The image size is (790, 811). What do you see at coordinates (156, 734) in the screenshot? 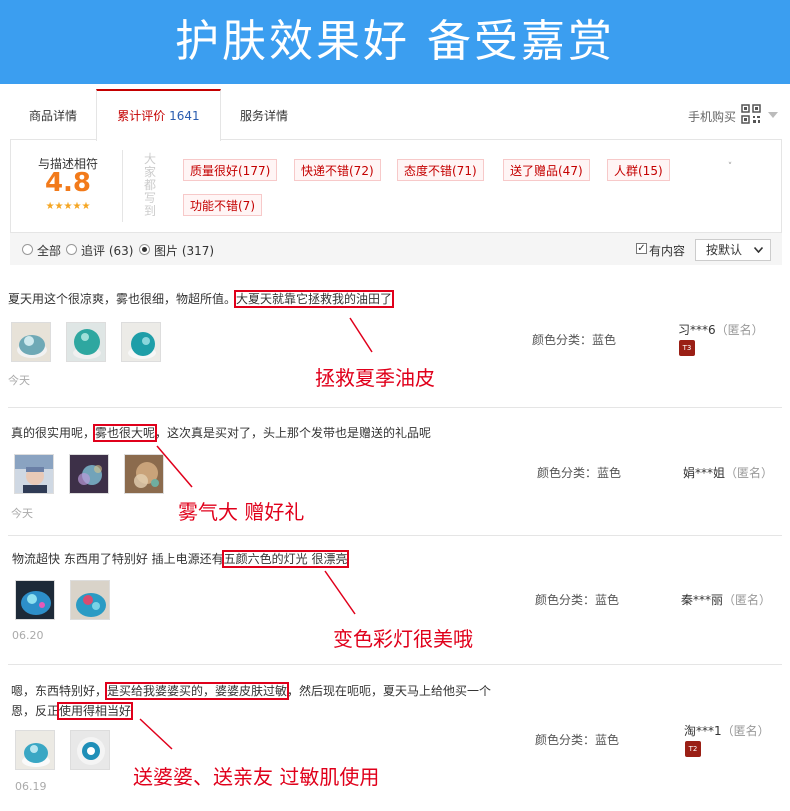
I see `callout-arrow` at bounding box center [156, 734].